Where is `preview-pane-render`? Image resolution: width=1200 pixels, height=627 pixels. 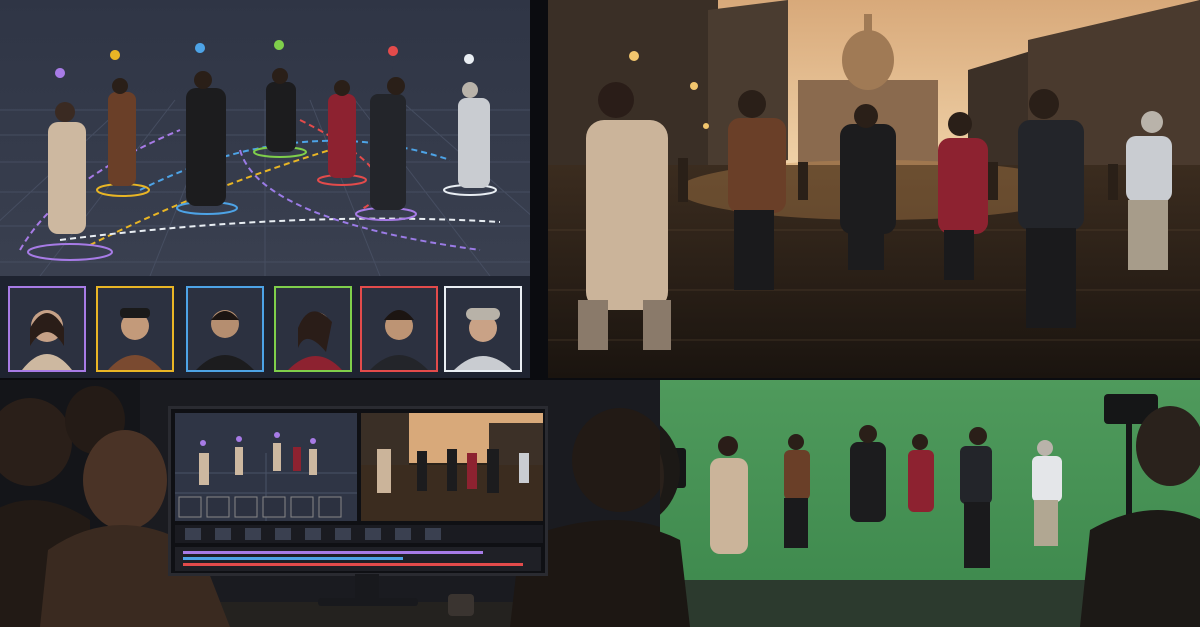
preview-pane-render is located at coordinates (452, 467).